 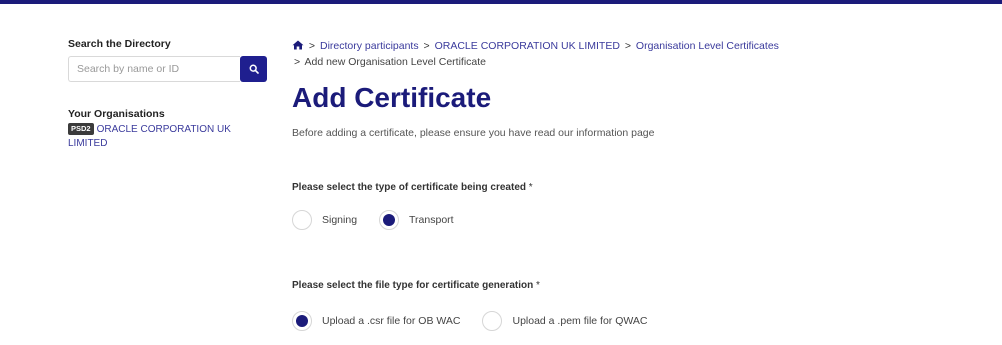 I want to click on search-heading: Search the Directory, so click(x=119, y=44).